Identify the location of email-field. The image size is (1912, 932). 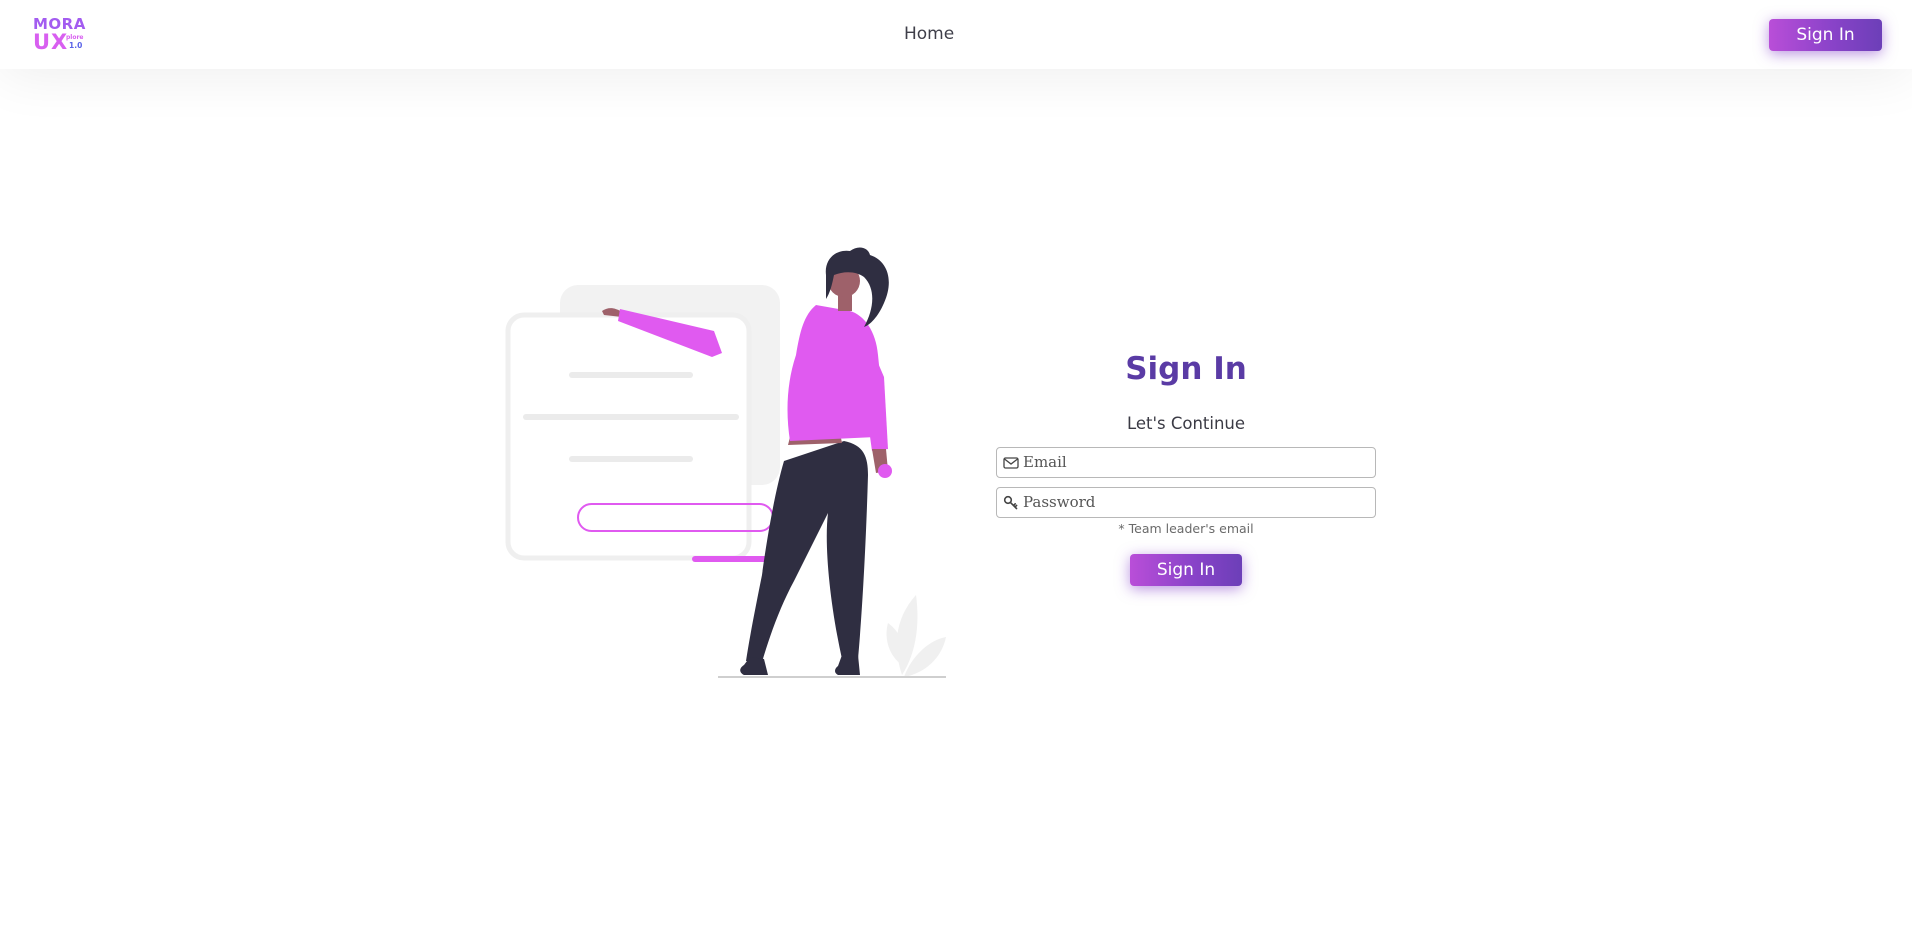
(1186, 462).